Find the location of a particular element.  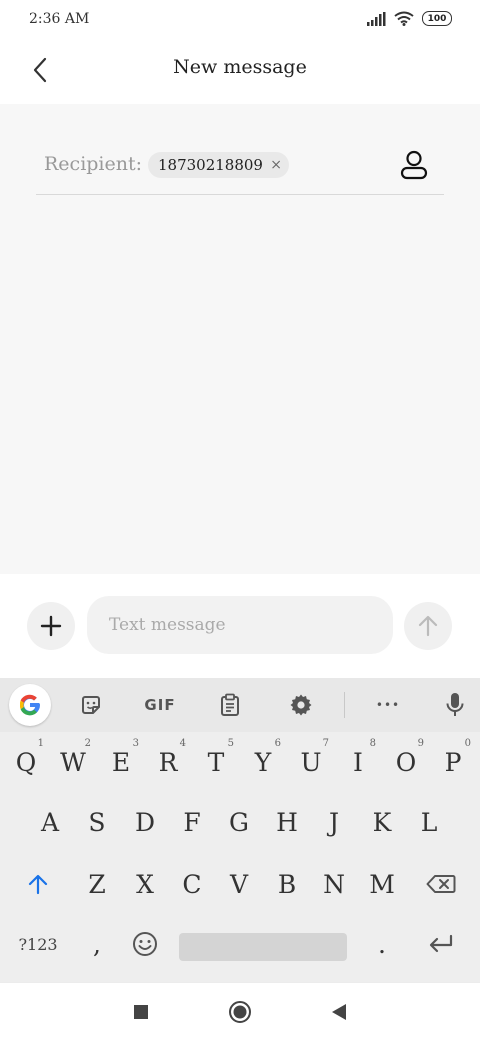

period-label: . is located at coordinates (382, 944).